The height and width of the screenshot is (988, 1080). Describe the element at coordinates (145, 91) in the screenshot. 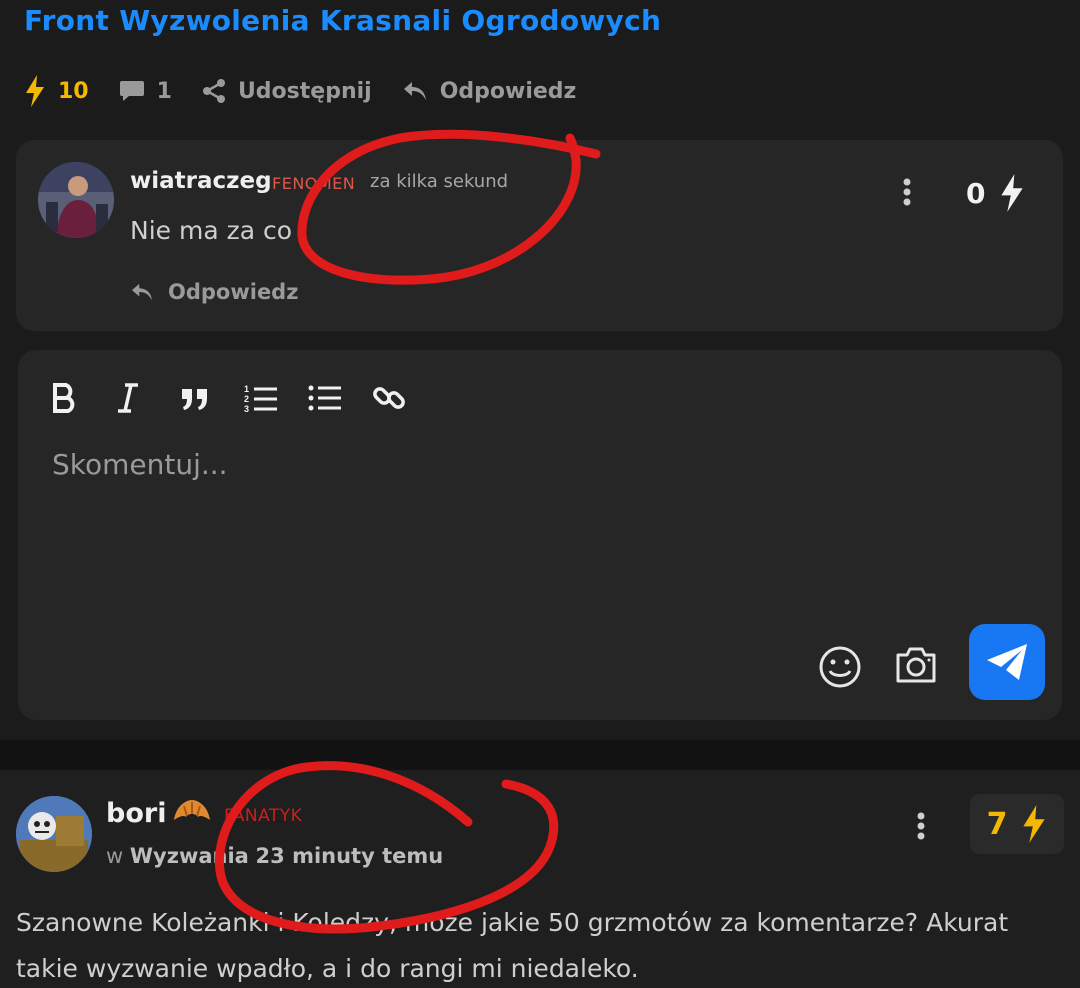

I see `comments-action: 1` at that location.